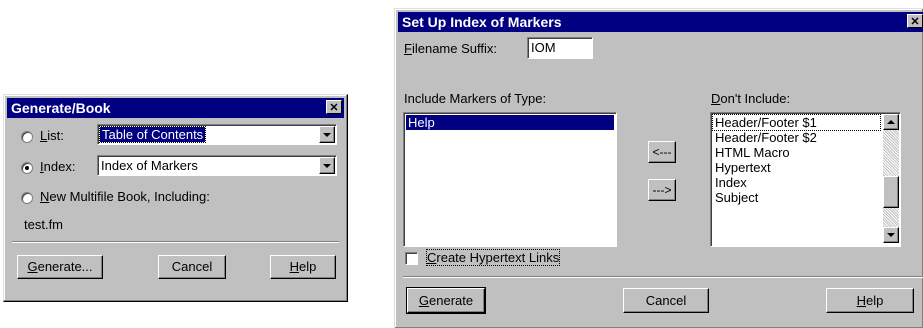 Image resolution: width=923 pixels, height=328 pixels. I want to click on new-book-radio, so click(27, 198).